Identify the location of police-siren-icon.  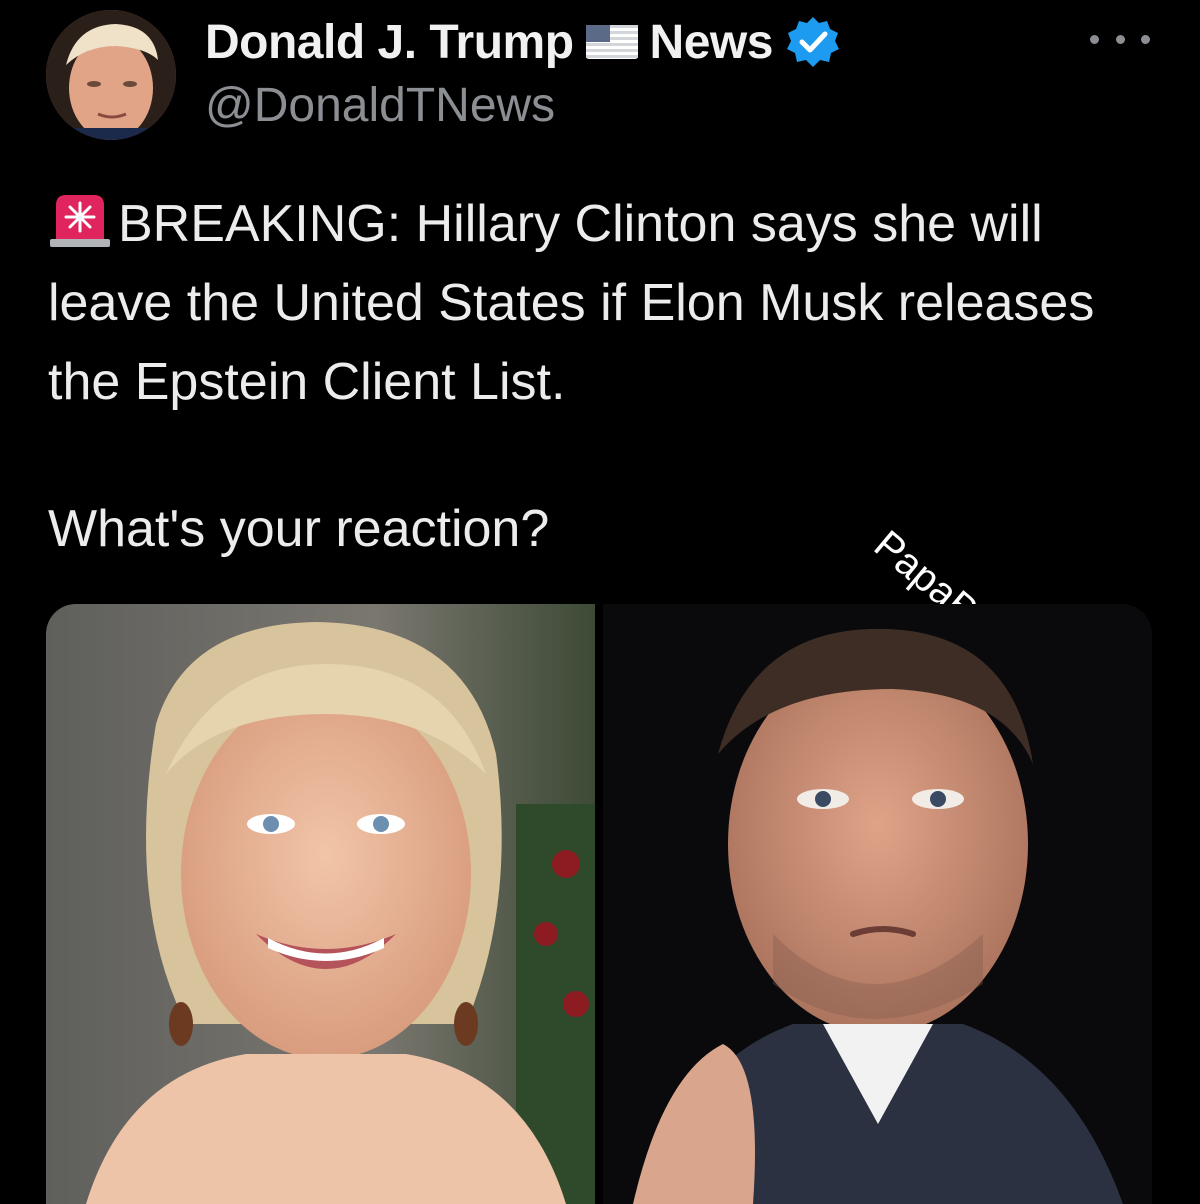
(80, 220).